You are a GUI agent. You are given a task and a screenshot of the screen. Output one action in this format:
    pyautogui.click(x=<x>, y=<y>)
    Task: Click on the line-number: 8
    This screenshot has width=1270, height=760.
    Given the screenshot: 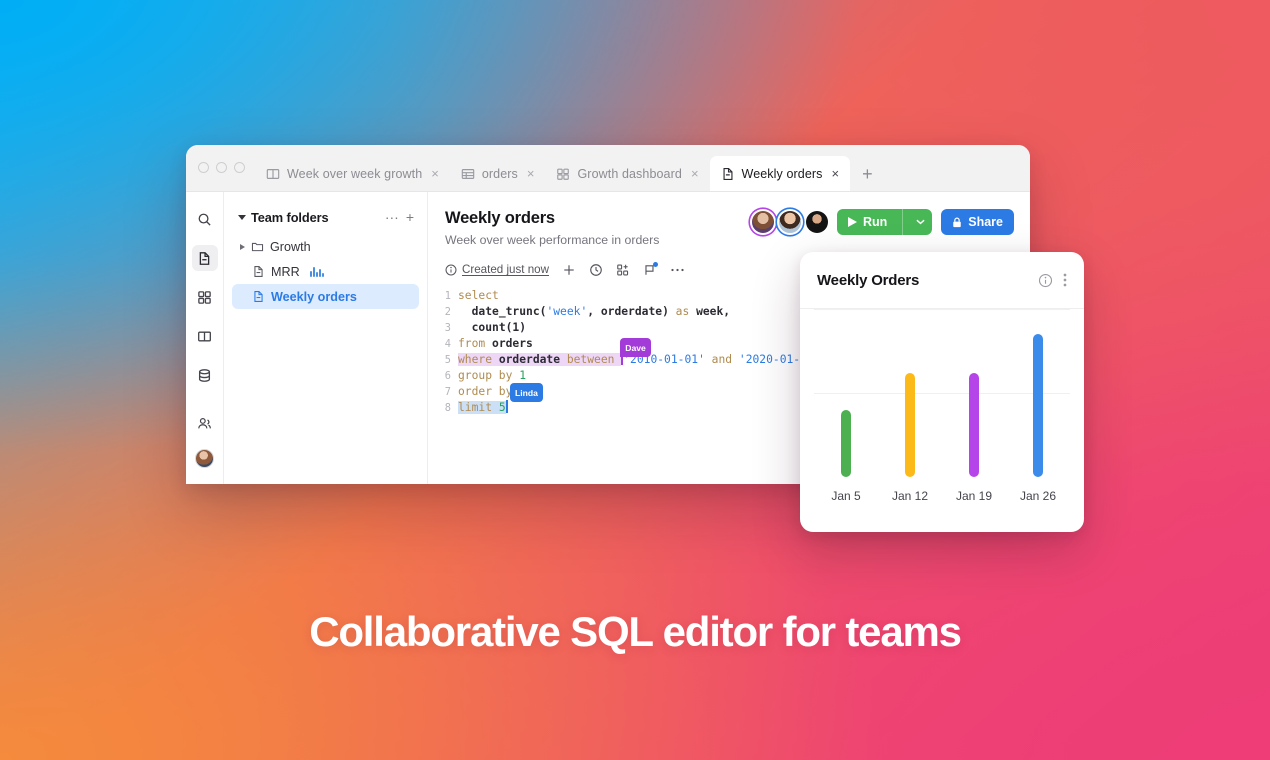 What is the action you would take?
    pyautogui.click(x=447, y=408)
    